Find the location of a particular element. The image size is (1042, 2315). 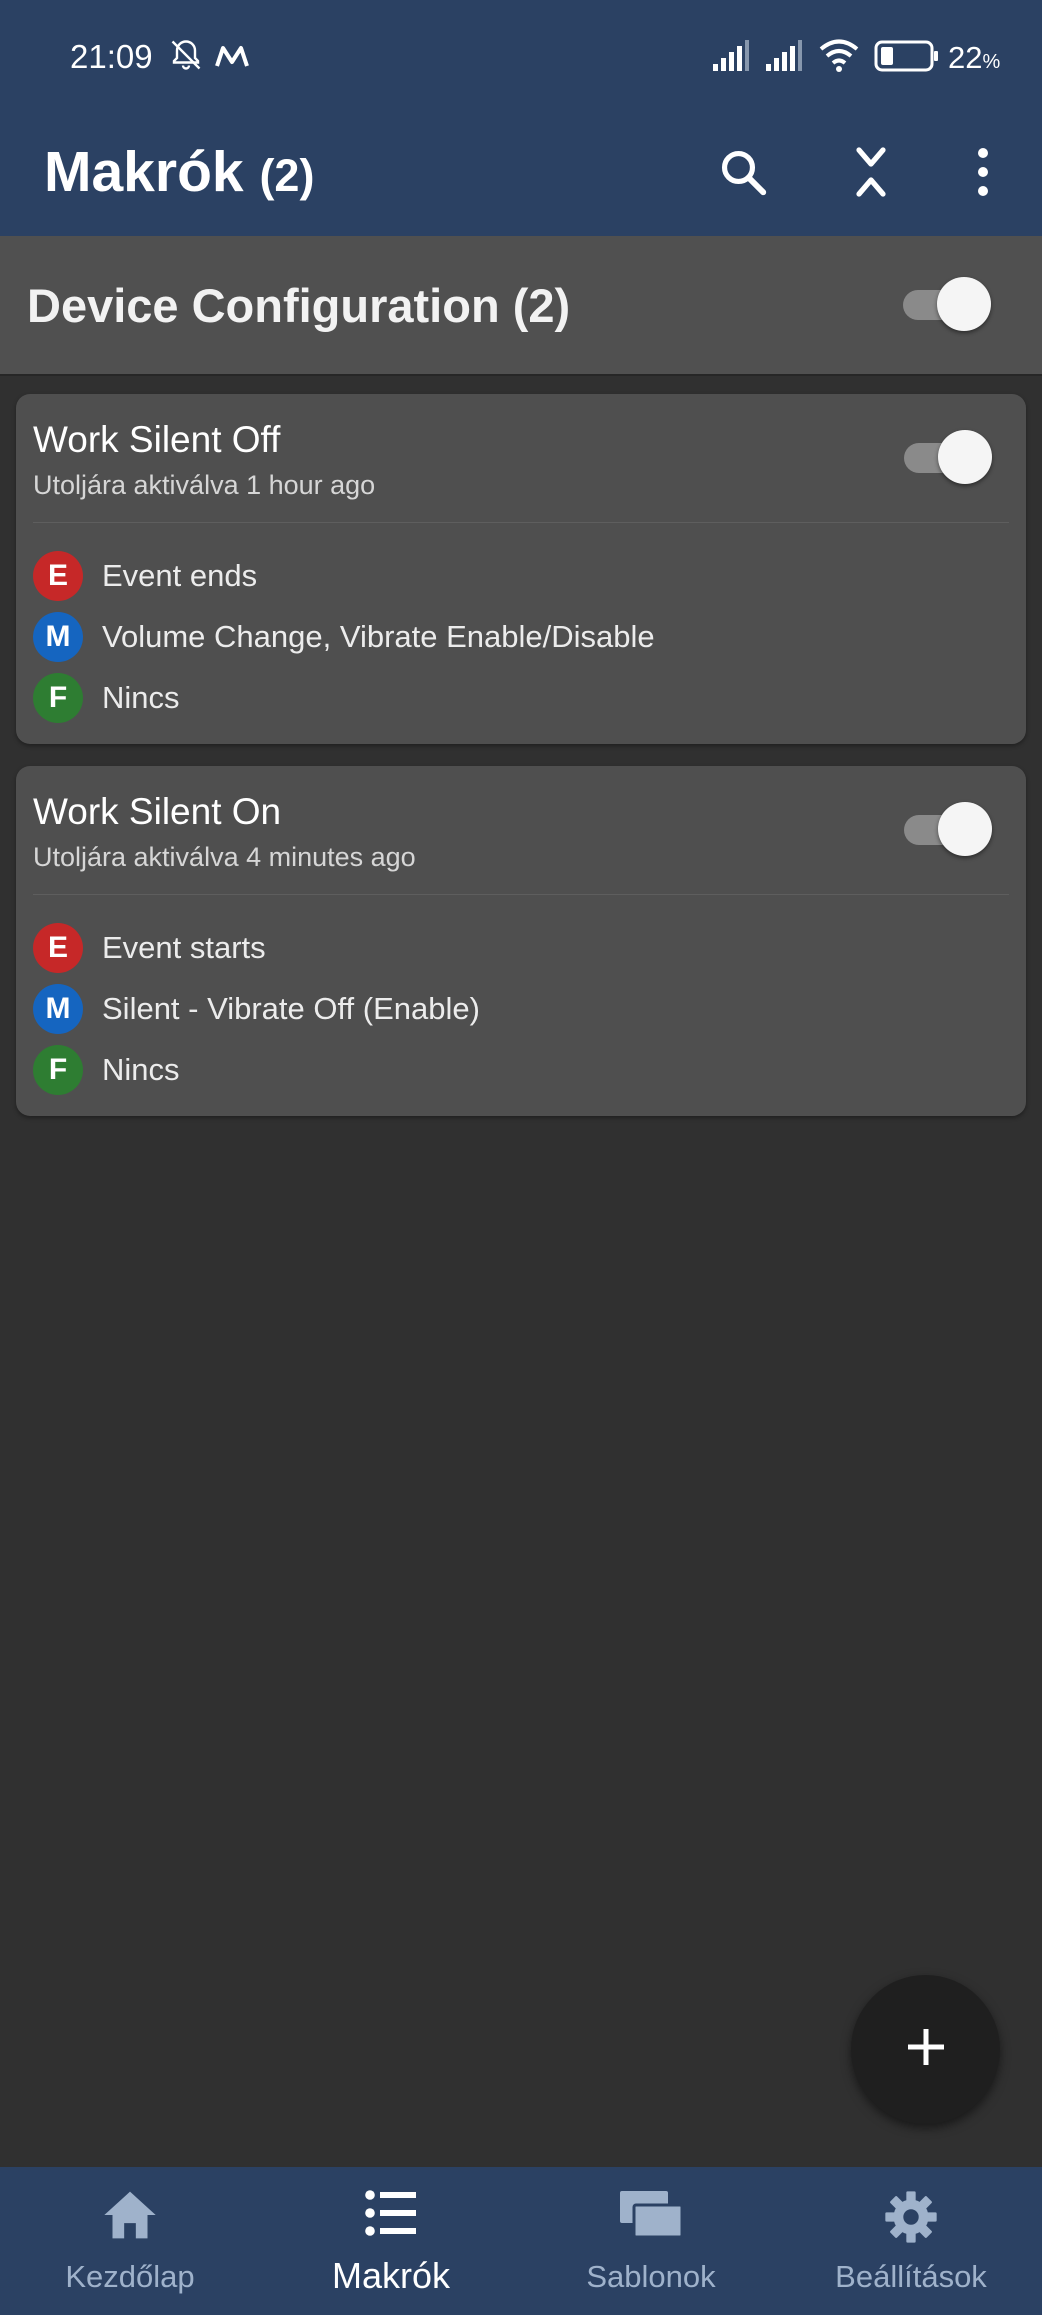

settings-icon is located at coordinates (911, 2219).